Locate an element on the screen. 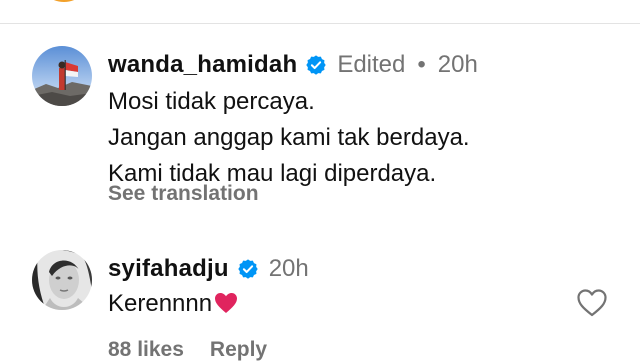  comment-line: Mosi tidak percaya. is located at coordinates (211, 101).